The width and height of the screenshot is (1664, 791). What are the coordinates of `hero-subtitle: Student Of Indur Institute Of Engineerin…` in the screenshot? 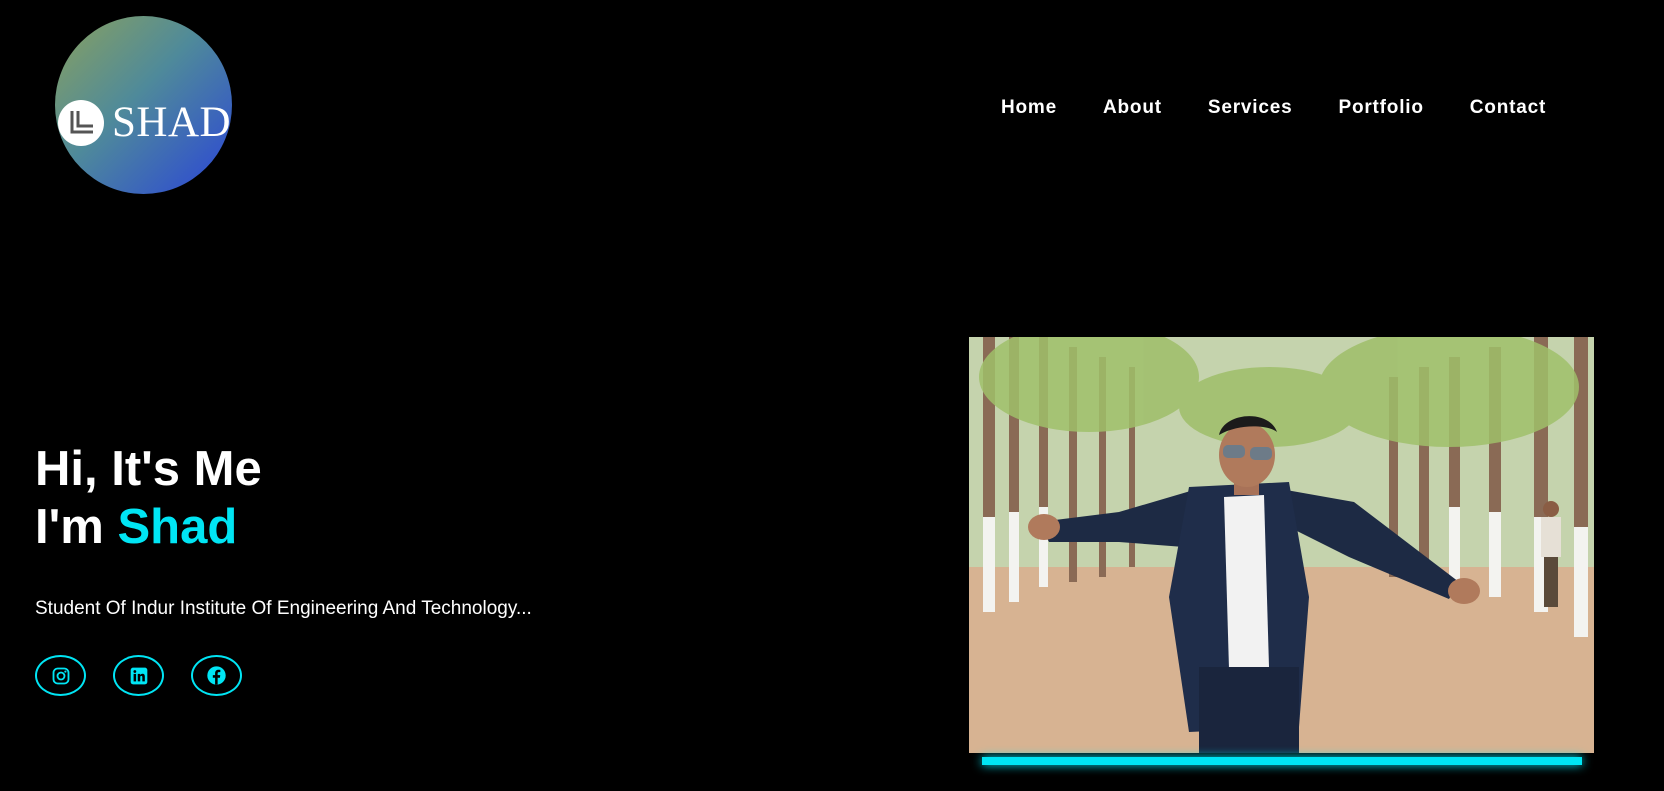 It's located at (283, 608).